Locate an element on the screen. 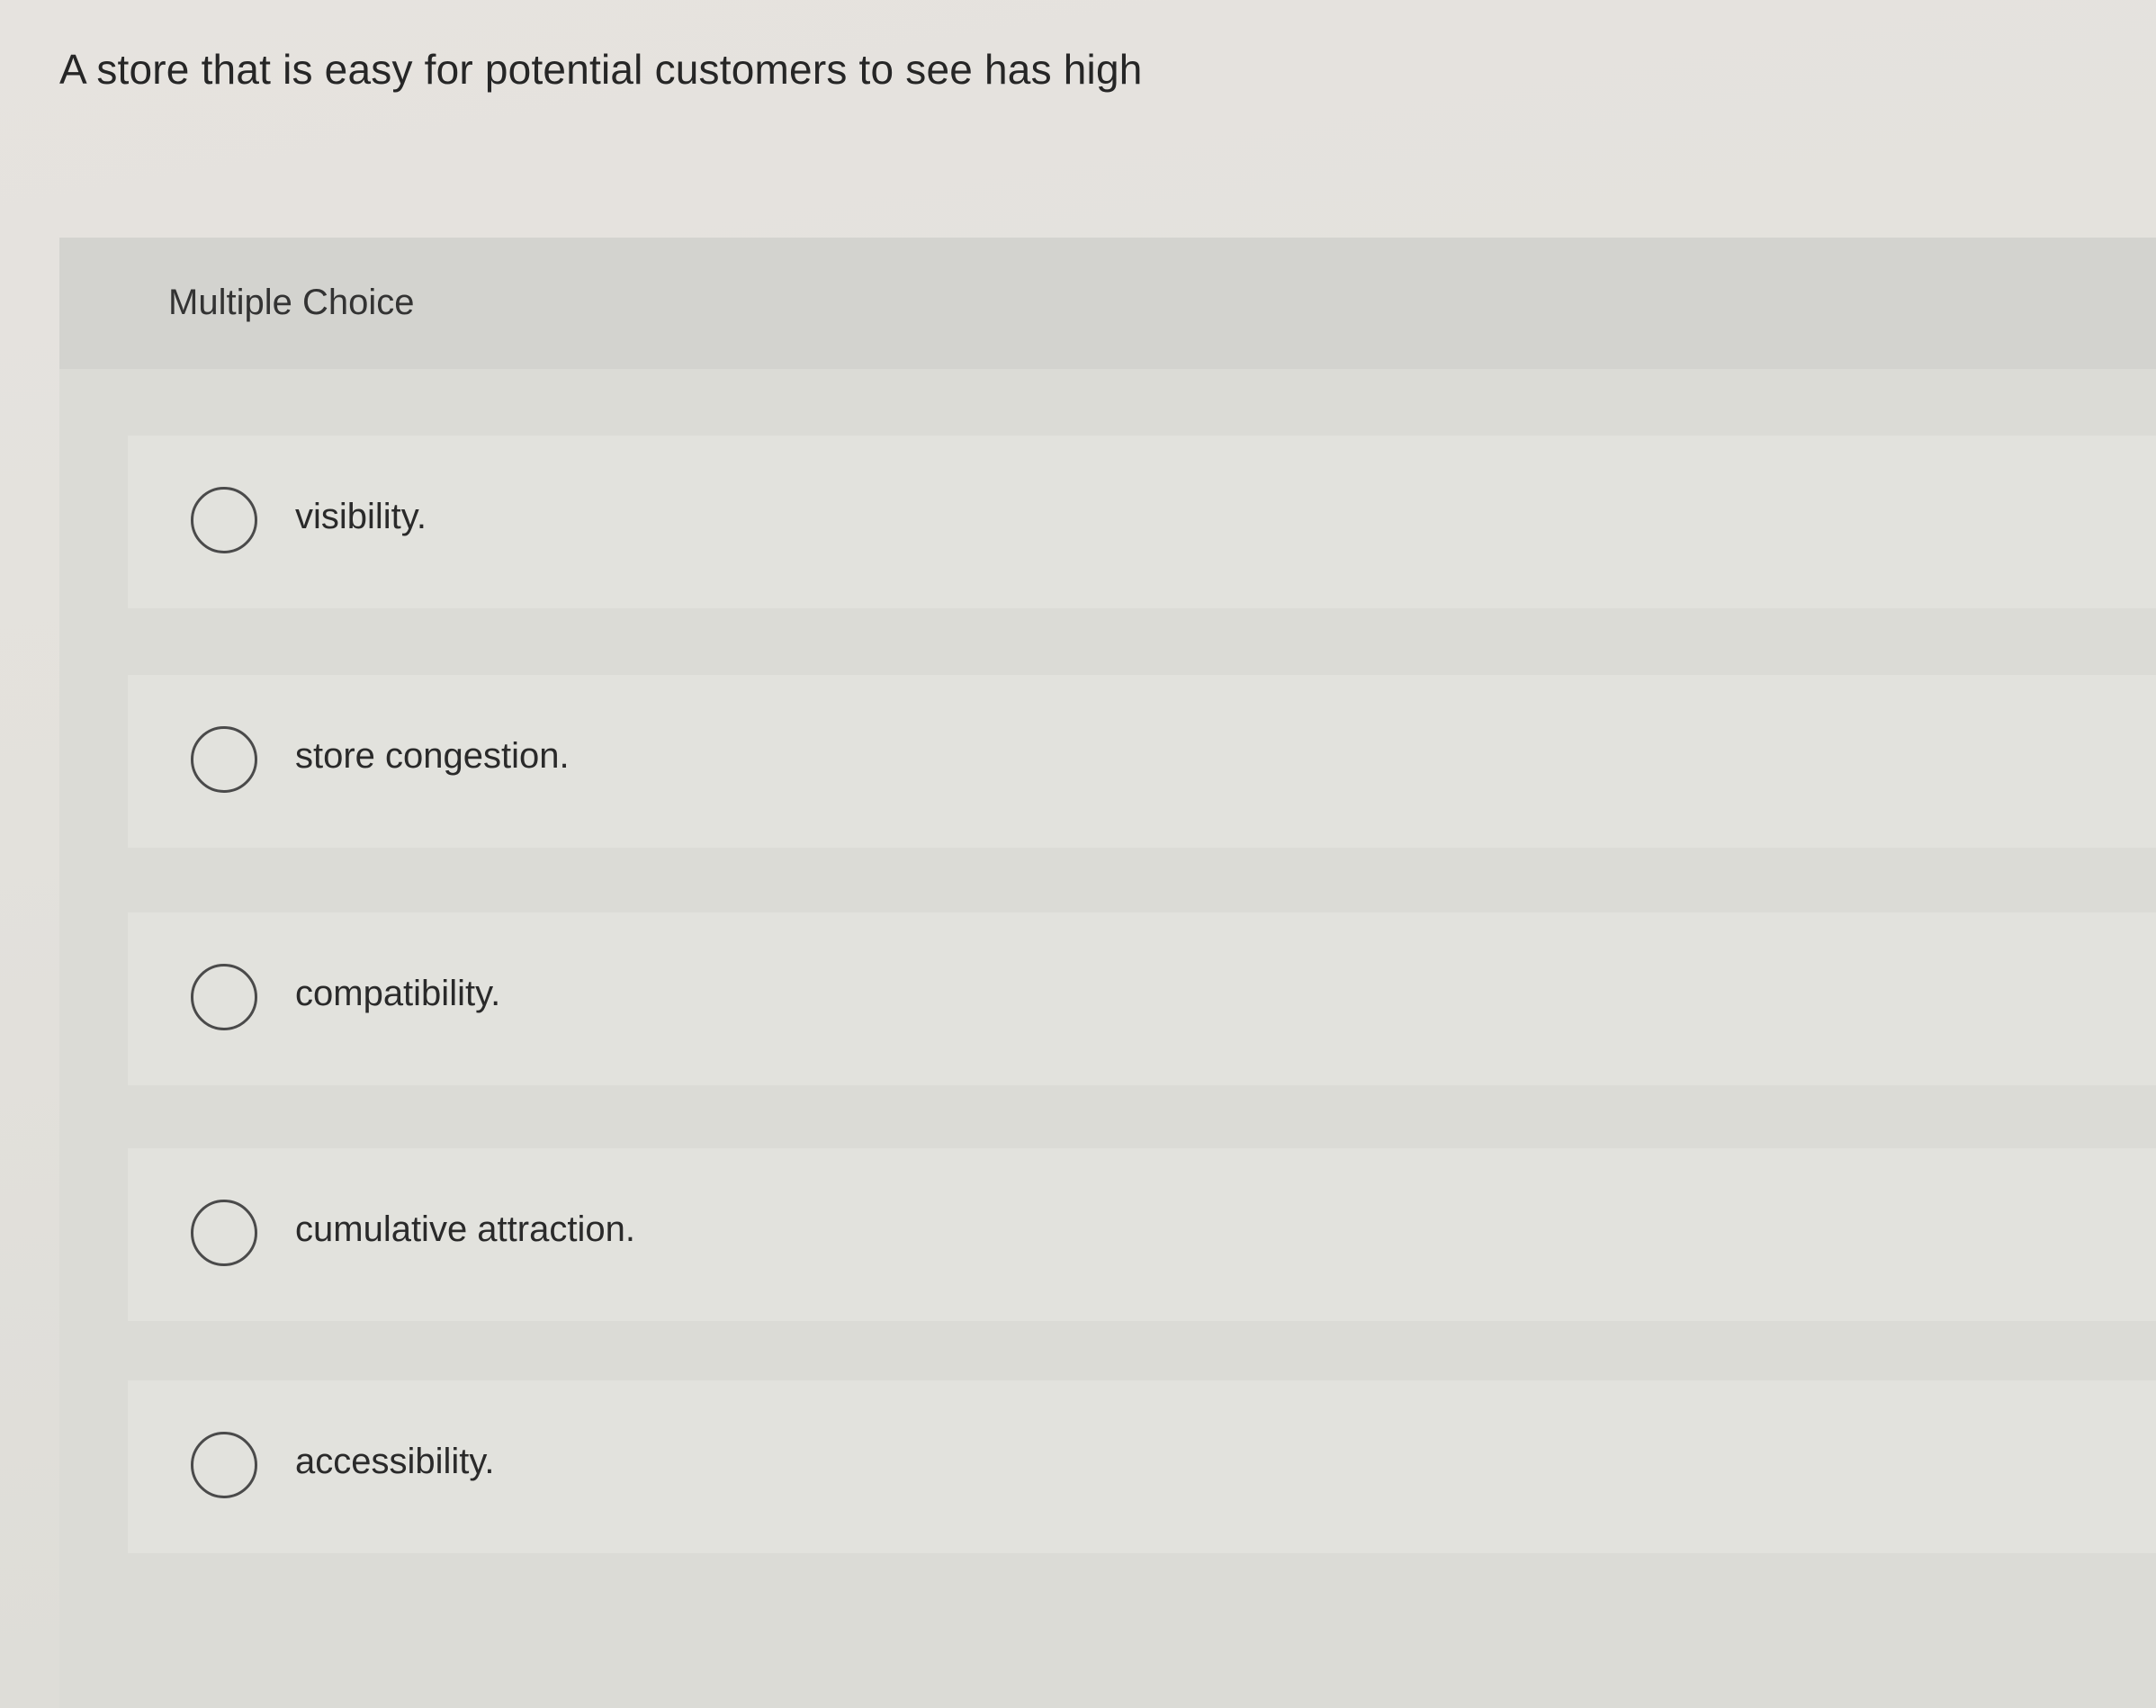 The image size is (2156, 1708). choice-label: visibility. is located at coordinates (361, 516).